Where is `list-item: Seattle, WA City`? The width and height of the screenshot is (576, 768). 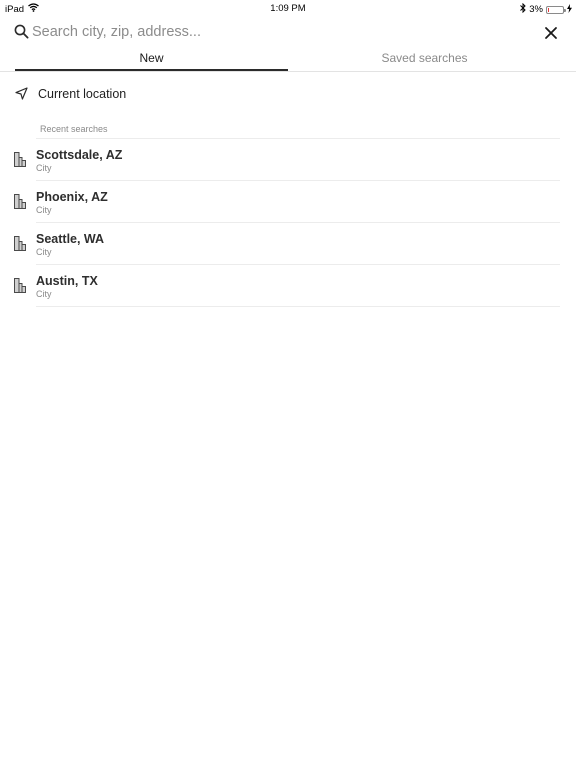 list-item: Seattle, WA City is located at coordinates (287, 243).